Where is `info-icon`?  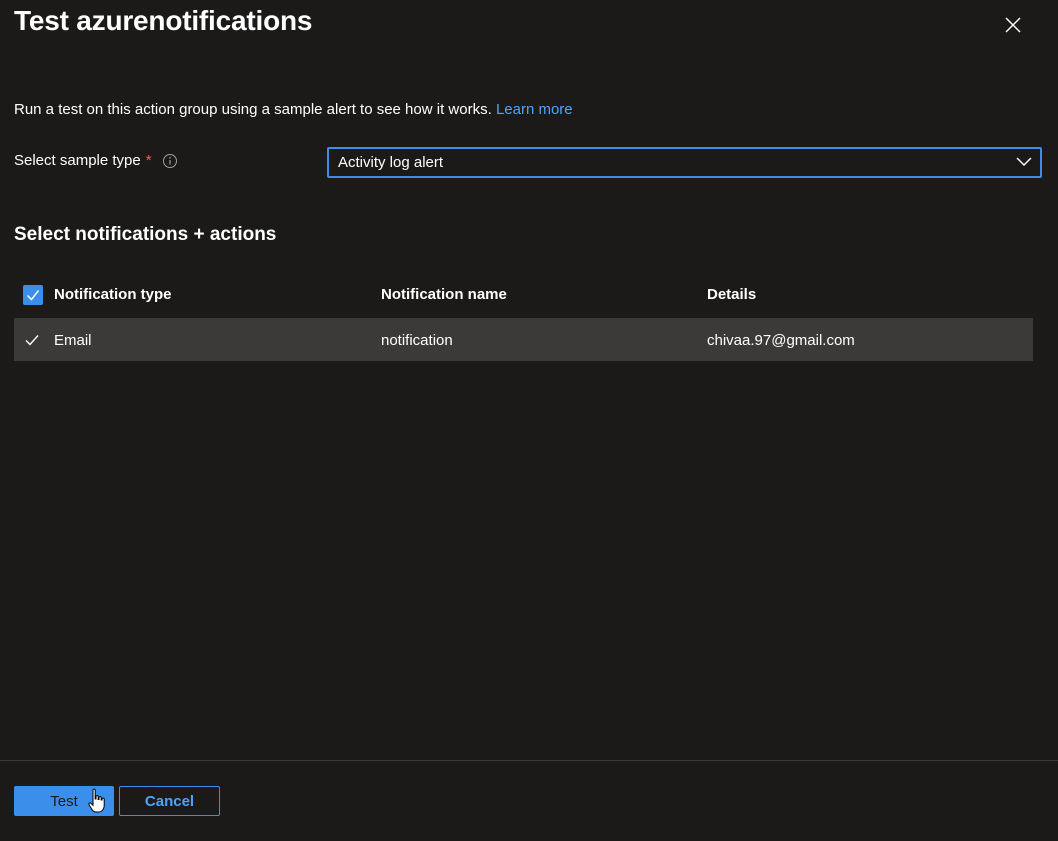
info-icon is located at coordinates (170, 161).